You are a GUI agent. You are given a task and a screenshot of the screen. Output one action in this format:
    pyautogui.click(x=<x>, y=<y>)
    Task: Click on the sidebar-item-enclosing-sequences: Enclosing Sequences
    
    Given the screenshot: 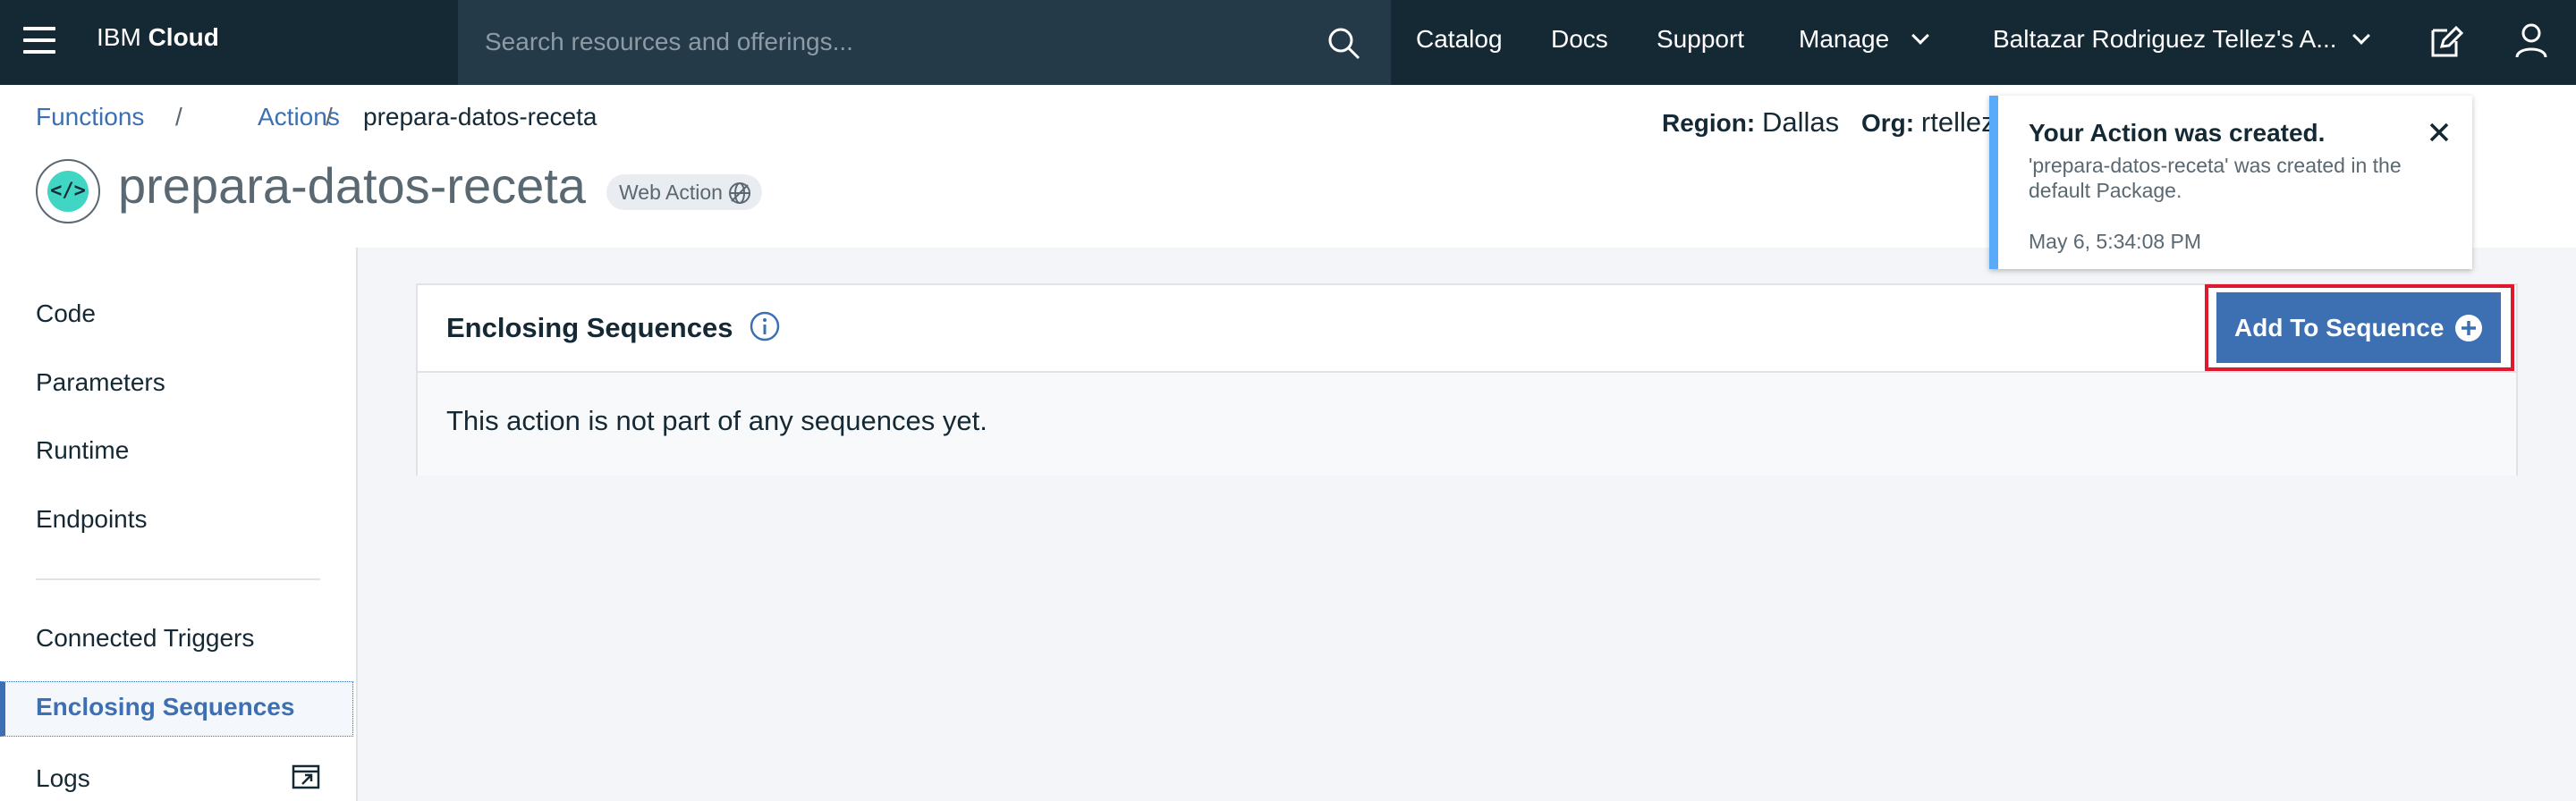 What is the action you would take?
    pyautogui.click(x=176, y=709)
    